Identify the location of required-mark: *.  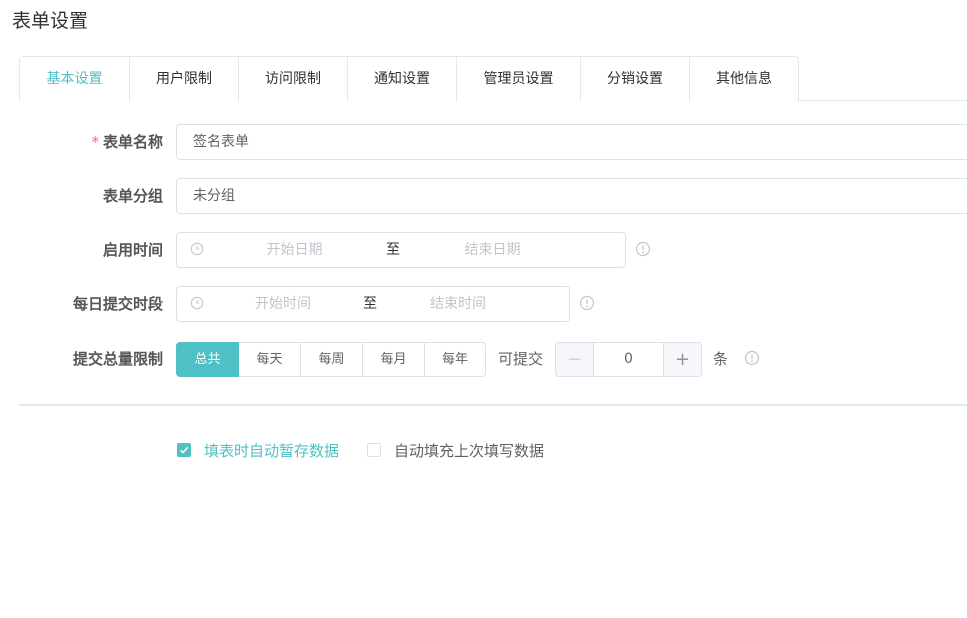
(95, 142).